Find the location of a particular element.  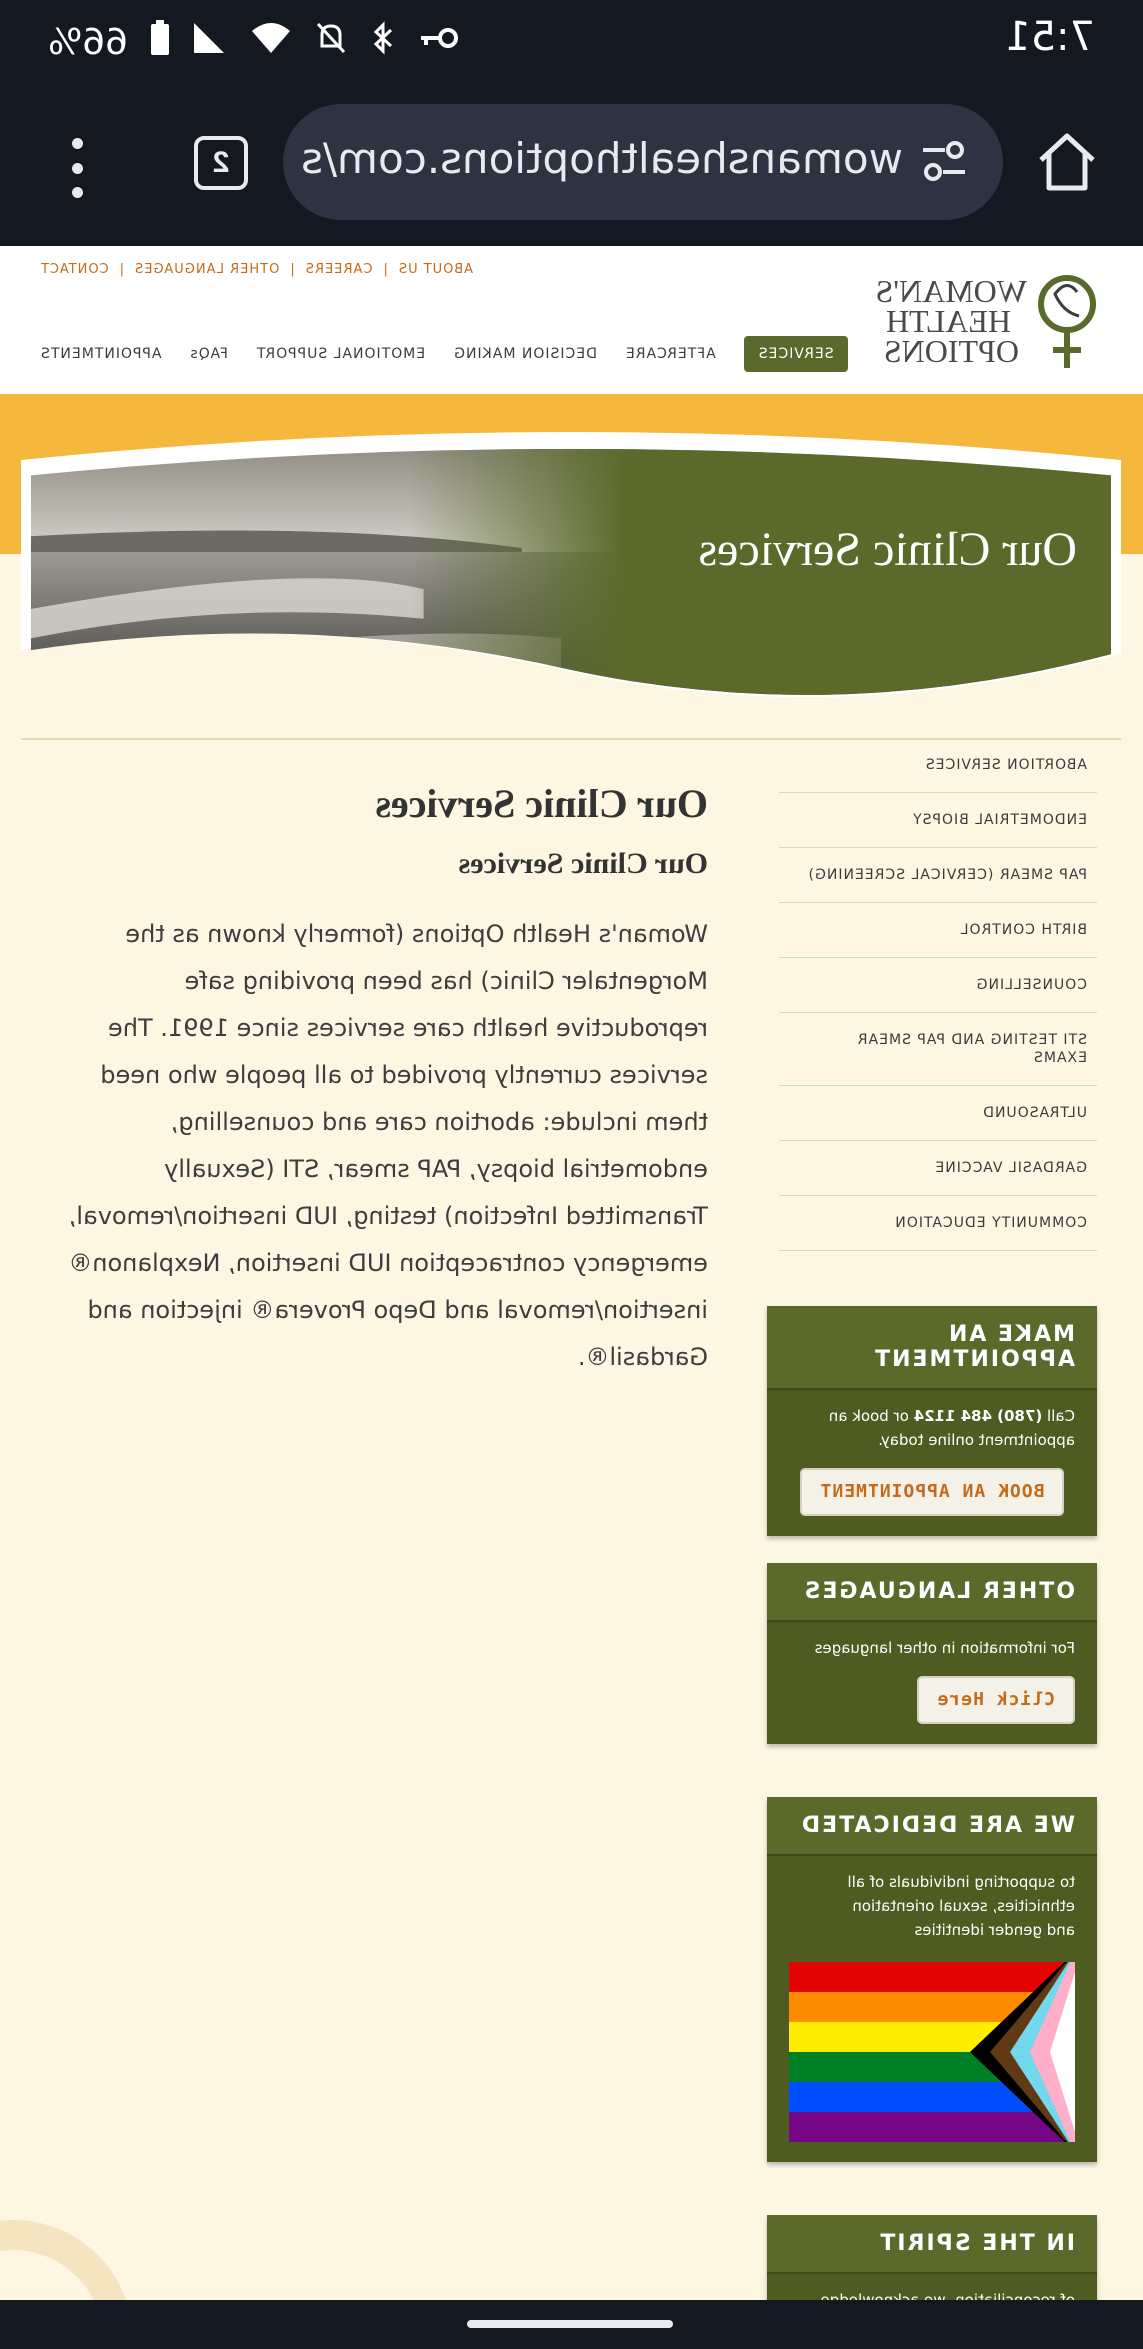

spirit-title: IN THE SPIRIT is located at coordinates (932, 2244).